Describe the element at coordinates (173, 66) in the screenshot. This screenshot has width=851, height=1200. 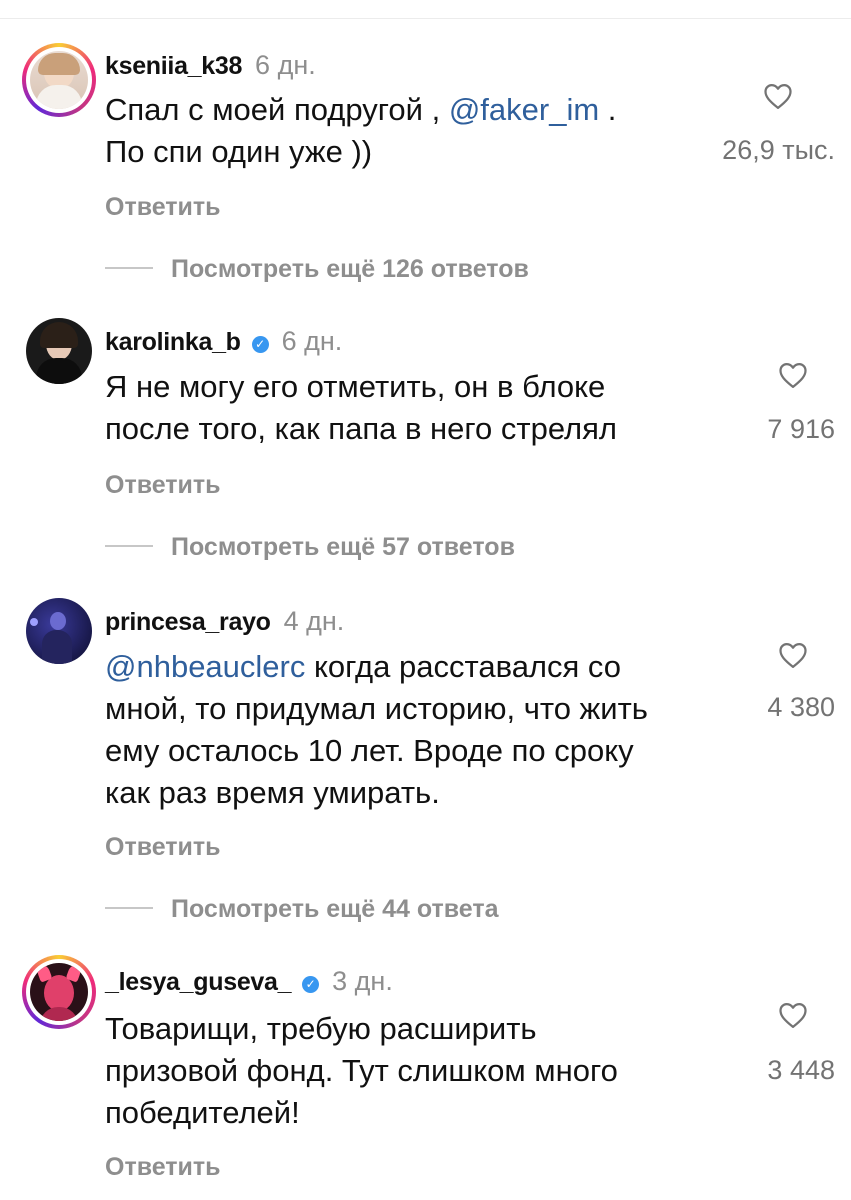
I see `username: kseniia_k38` at that location.